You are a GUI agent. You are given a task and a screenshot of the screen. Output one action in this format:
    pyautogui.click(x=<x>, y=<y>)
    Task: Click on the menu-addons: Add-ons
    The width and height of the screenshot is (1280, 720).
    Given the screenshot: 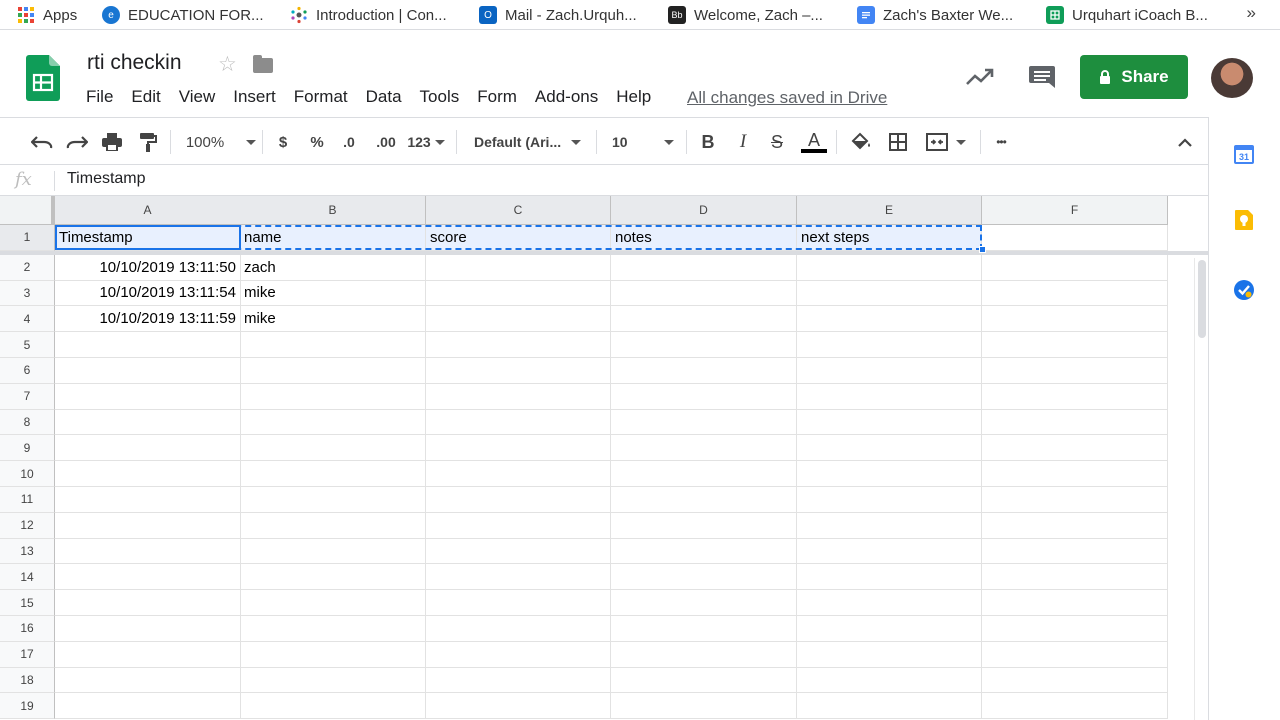 What is the action you would take?
    pyautogui.click(x=566, y=97)
    